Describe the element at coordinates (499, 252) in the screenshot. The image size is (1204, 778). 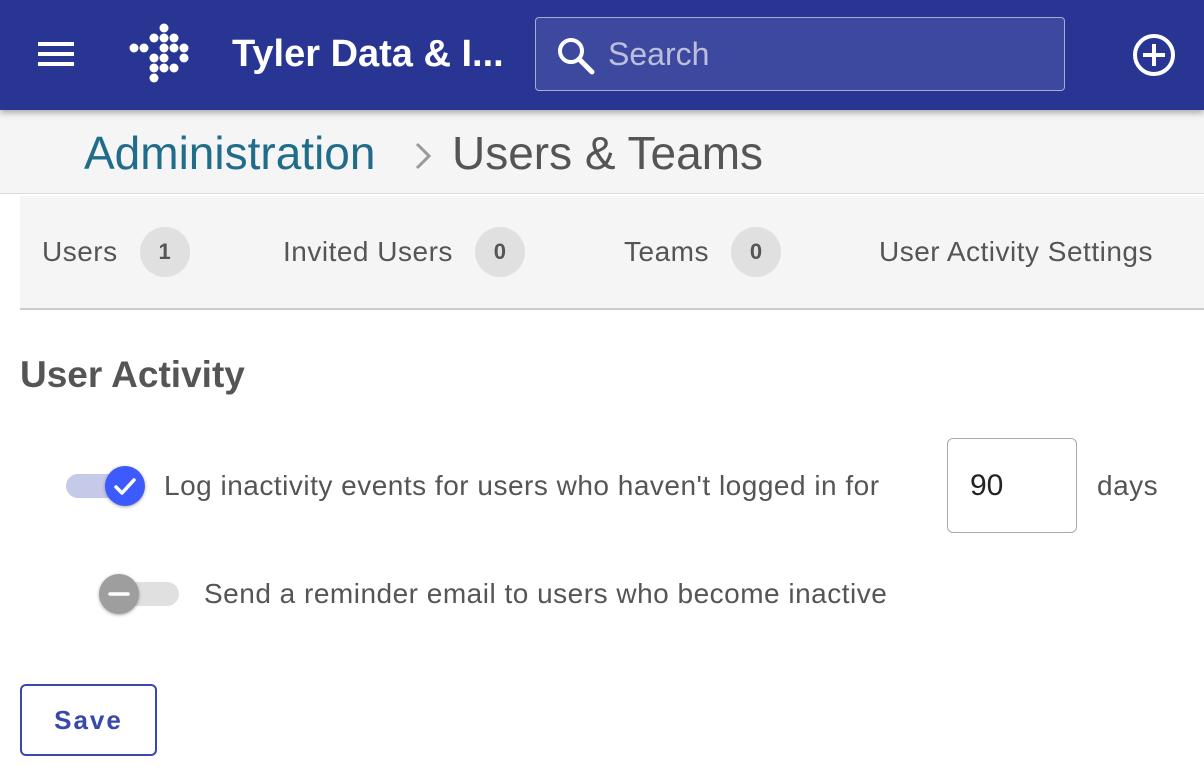
I see `tab-invited-users-count-badge: 0` at that location.